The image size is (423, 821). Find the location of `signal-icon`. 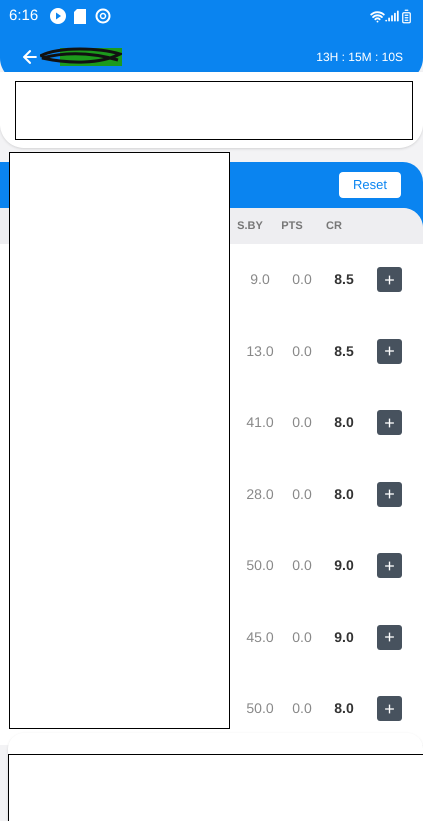

signal-icon is located at coordinates (392, 16).